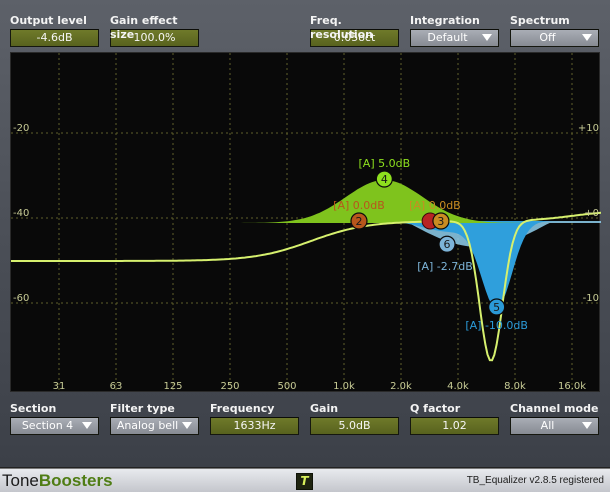  What do you see at coordinates (21, 213) in the screenshot?
I see `y-left-tick-label: -40` at bounding box center [21, 213].